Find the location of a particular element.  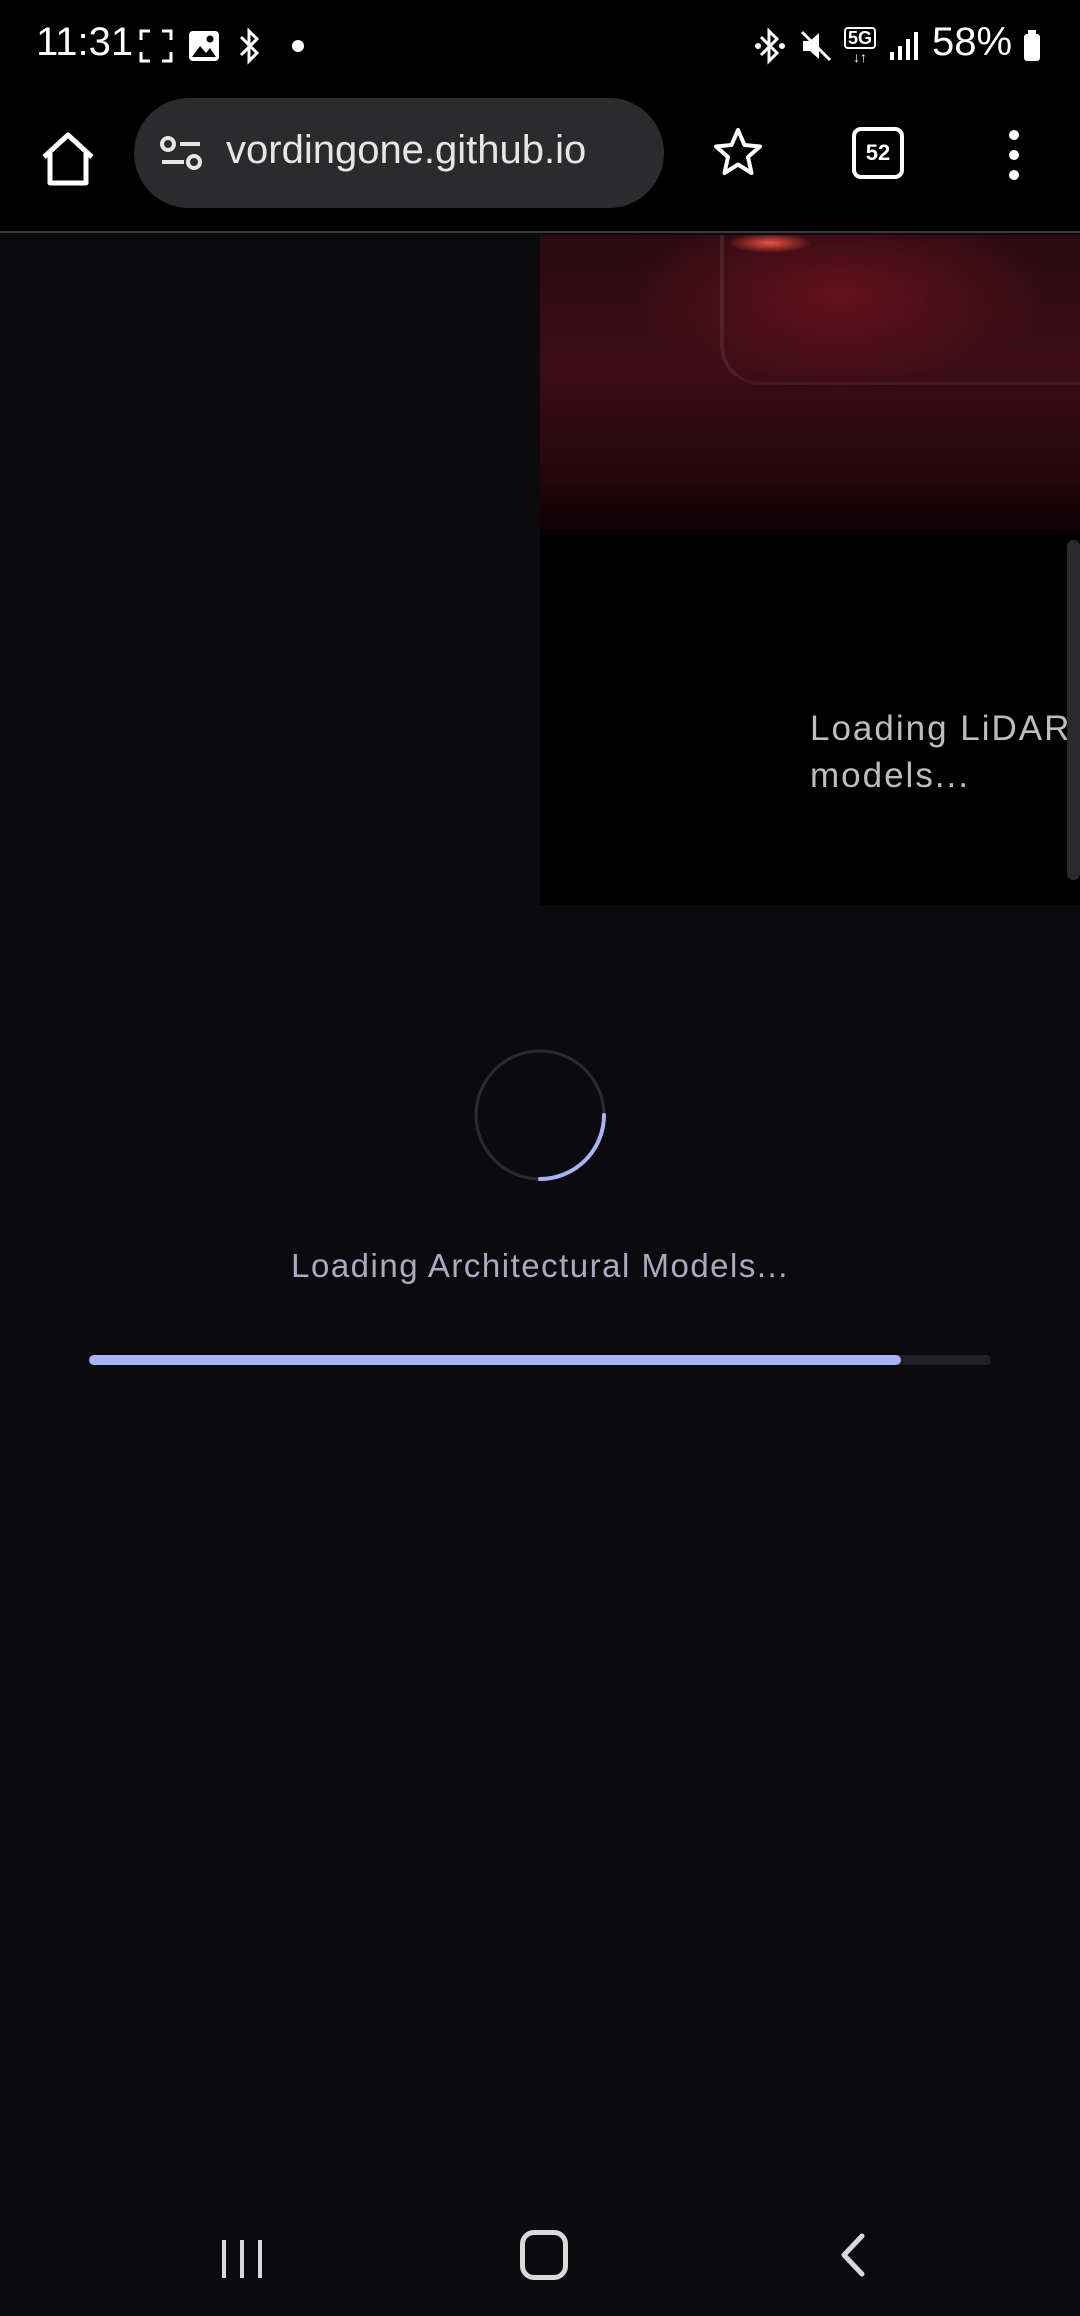

network-type-label: 5G is located at coordinates (859, 38).